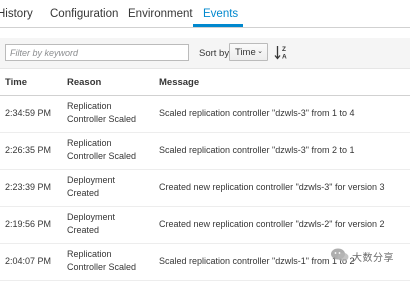  I want to click on table-header: Time Reason Message, so click(205, 82).